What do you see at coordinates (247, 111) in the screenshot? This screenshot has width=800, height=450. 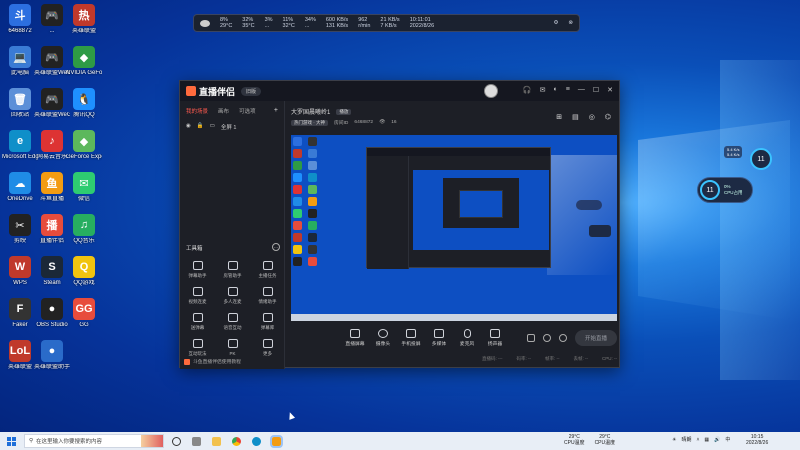 I see `tab-options: 可选项` at bounding box center [247, 111].